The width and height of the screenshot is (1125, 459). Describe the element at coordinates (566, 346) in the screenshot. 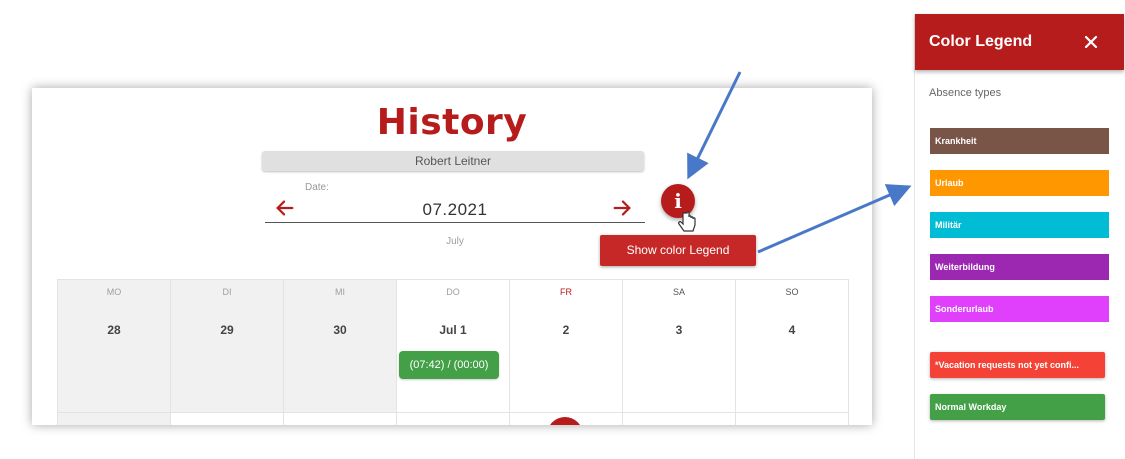

I see `calendar-day: FR 2` at that location.